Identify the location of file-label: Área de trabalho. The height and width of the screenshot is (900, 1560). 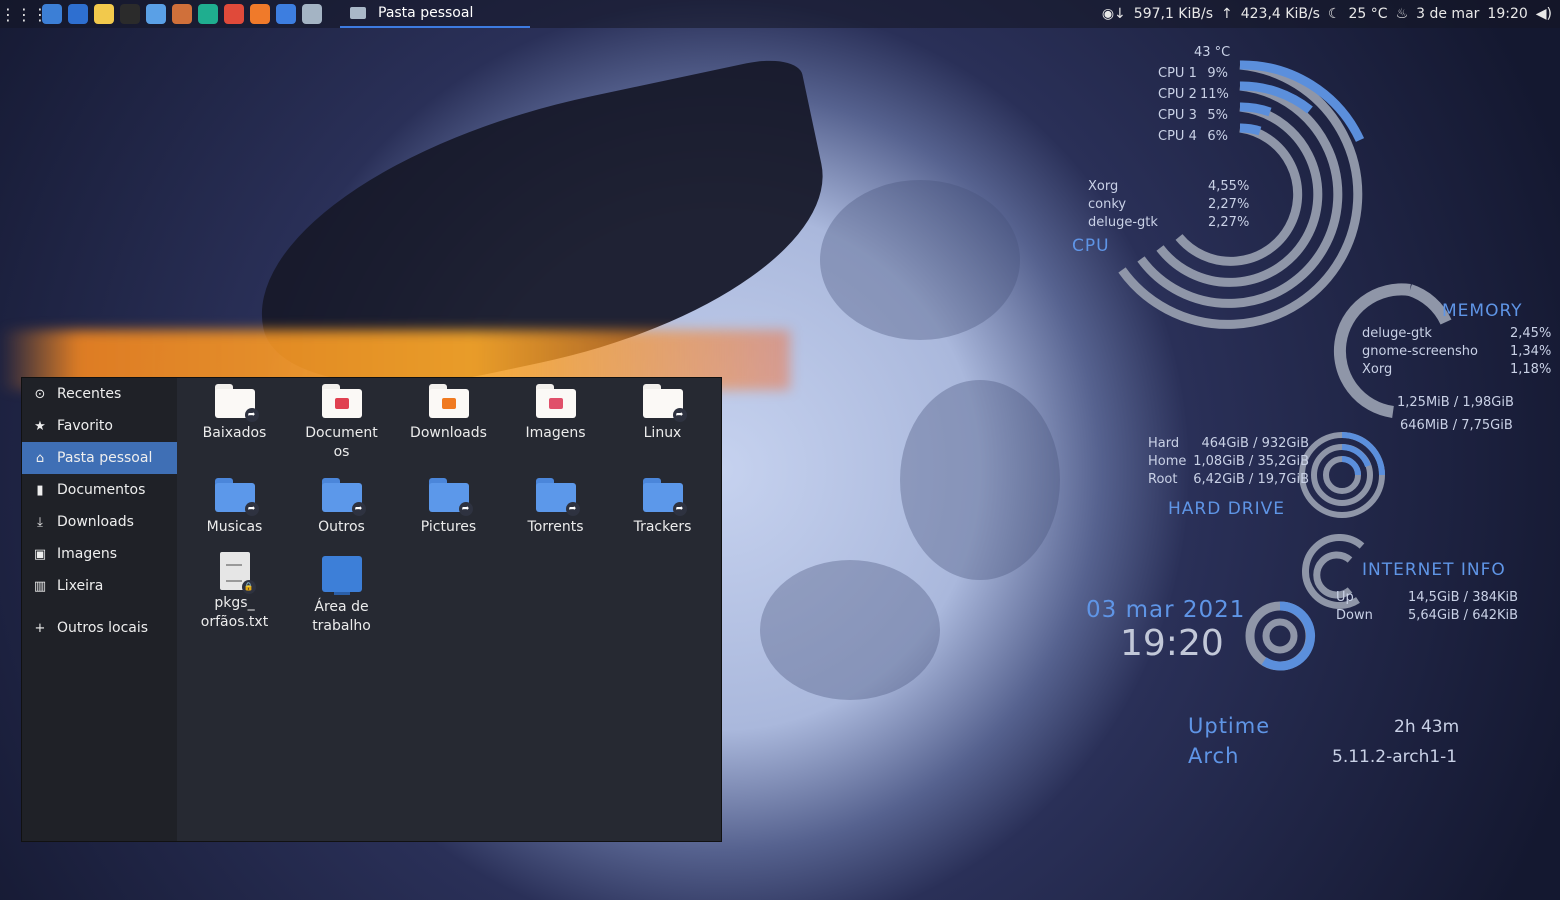
(341, 616).